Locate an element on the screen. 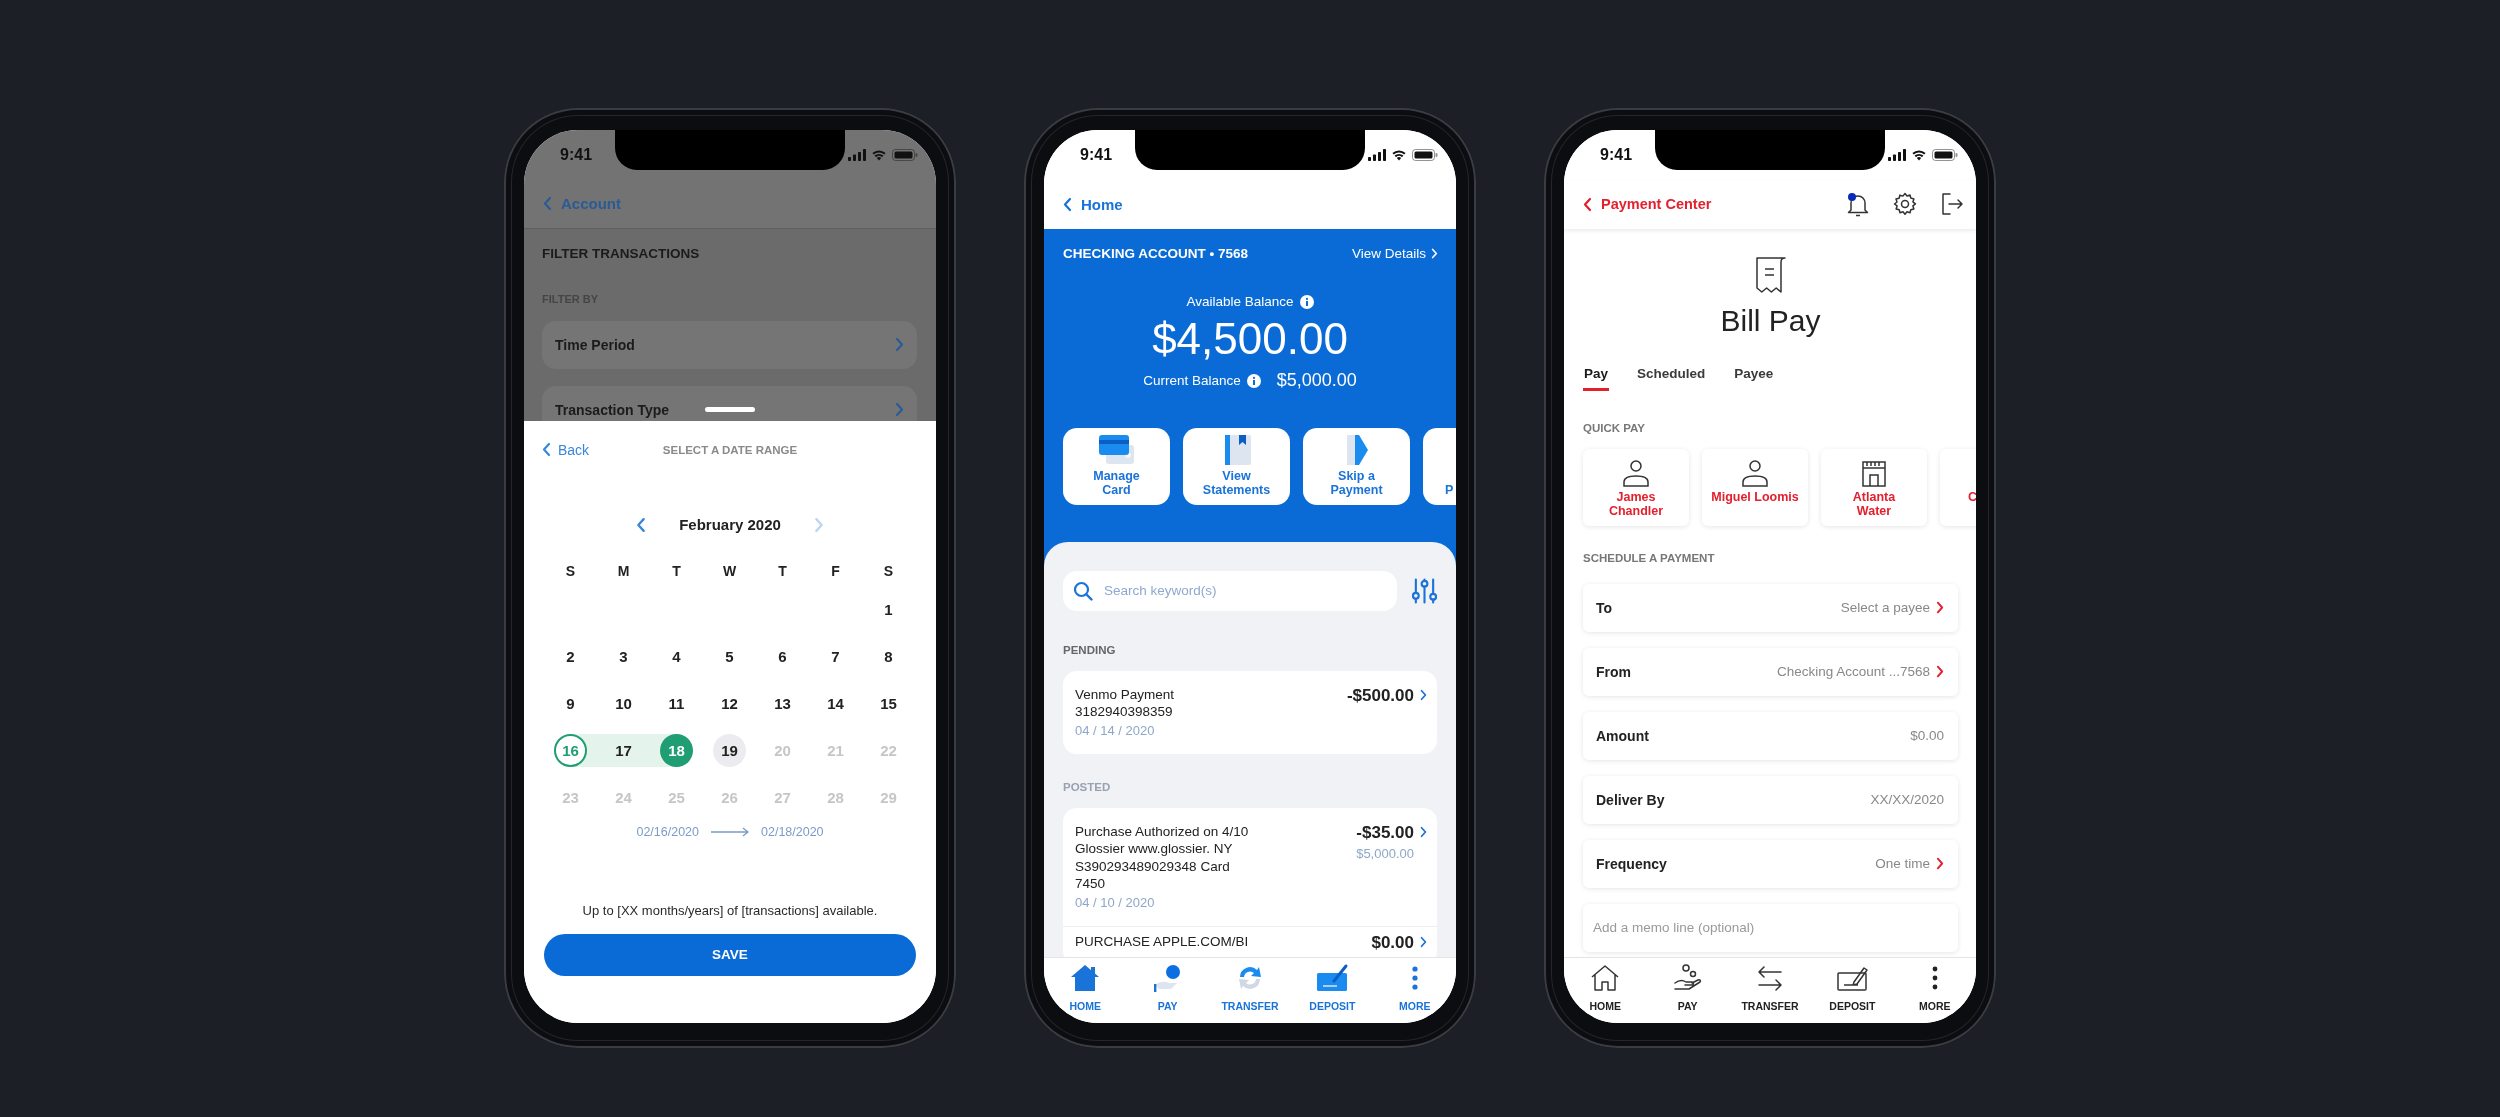  month-label: February 2020 is located at coordinates (730, 524).